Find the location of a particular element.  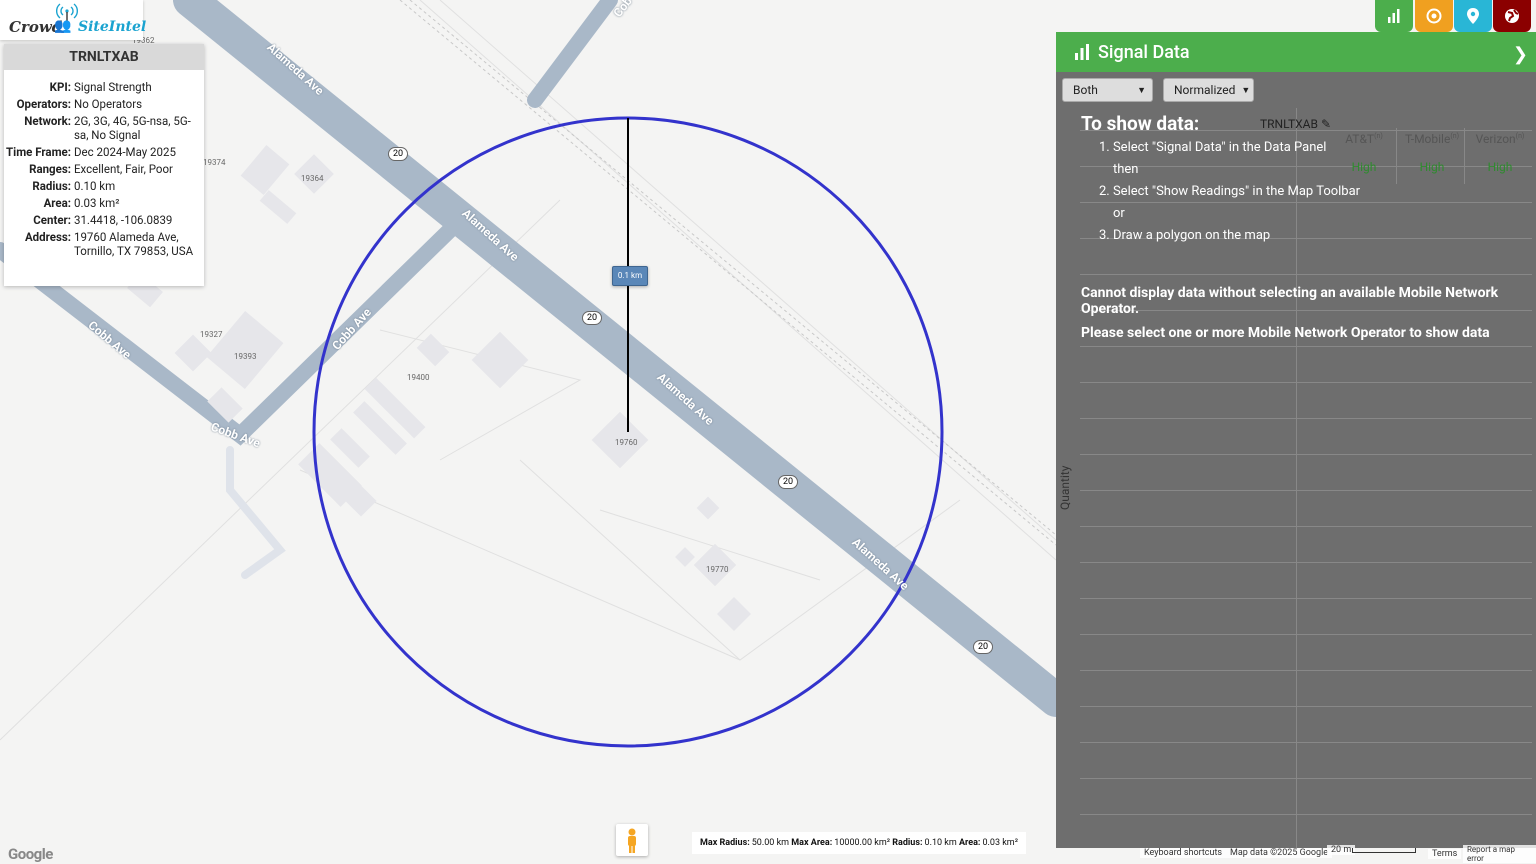

parcel-label: 19760 is located at coordinates (626, 442).